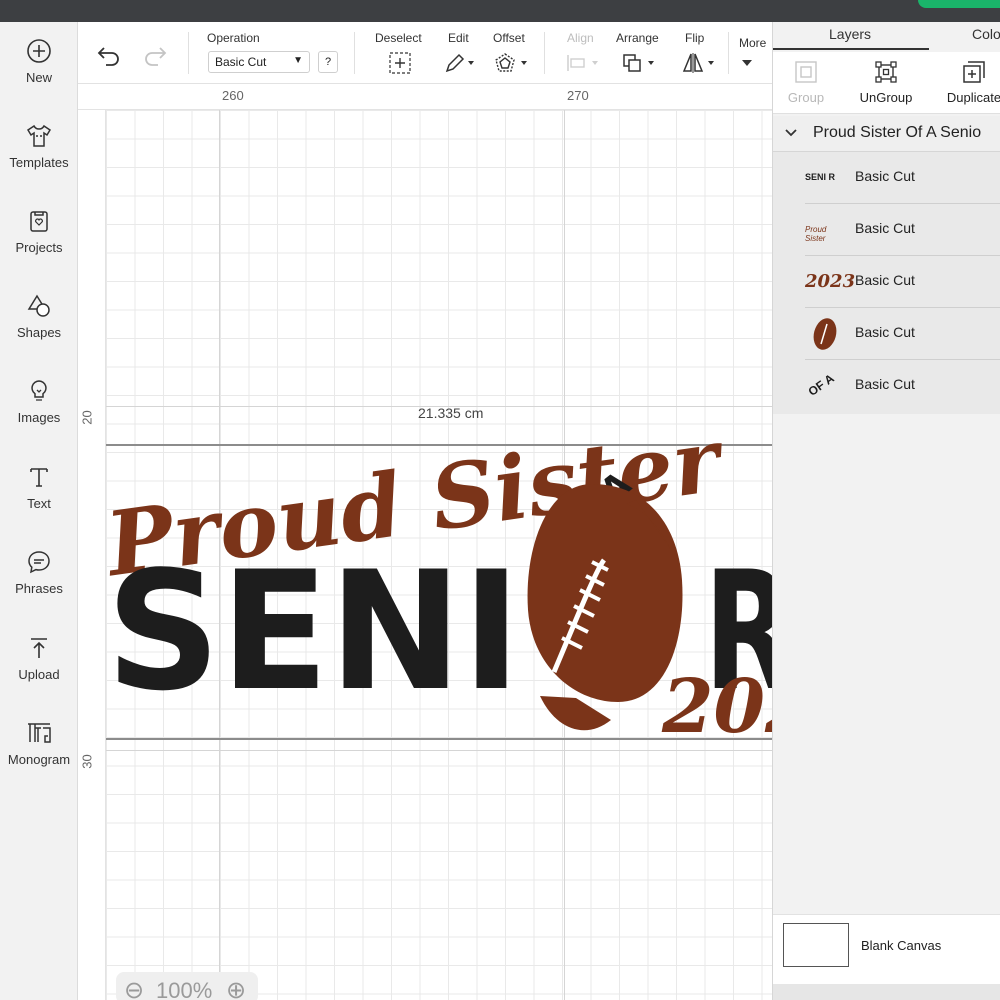 The image size is (1000, 1000). What do you see at coordinates (38, 77) in the screenshot?
I see `nav-label: New` at bounding box center [38, 77].